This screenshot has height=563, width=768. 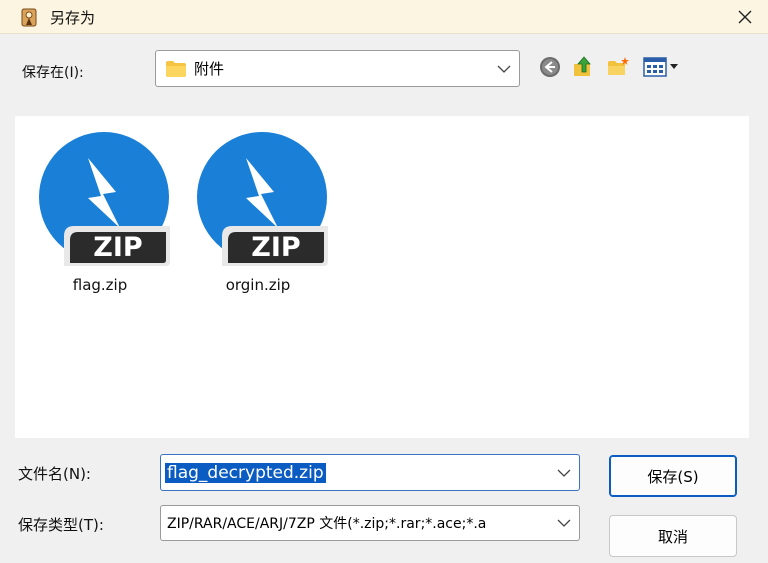 What do you see at coordinates (245, 472) in the screenshot?
I see `filename-value: flag_decrypted.zip` at bounding box center [245, 472].